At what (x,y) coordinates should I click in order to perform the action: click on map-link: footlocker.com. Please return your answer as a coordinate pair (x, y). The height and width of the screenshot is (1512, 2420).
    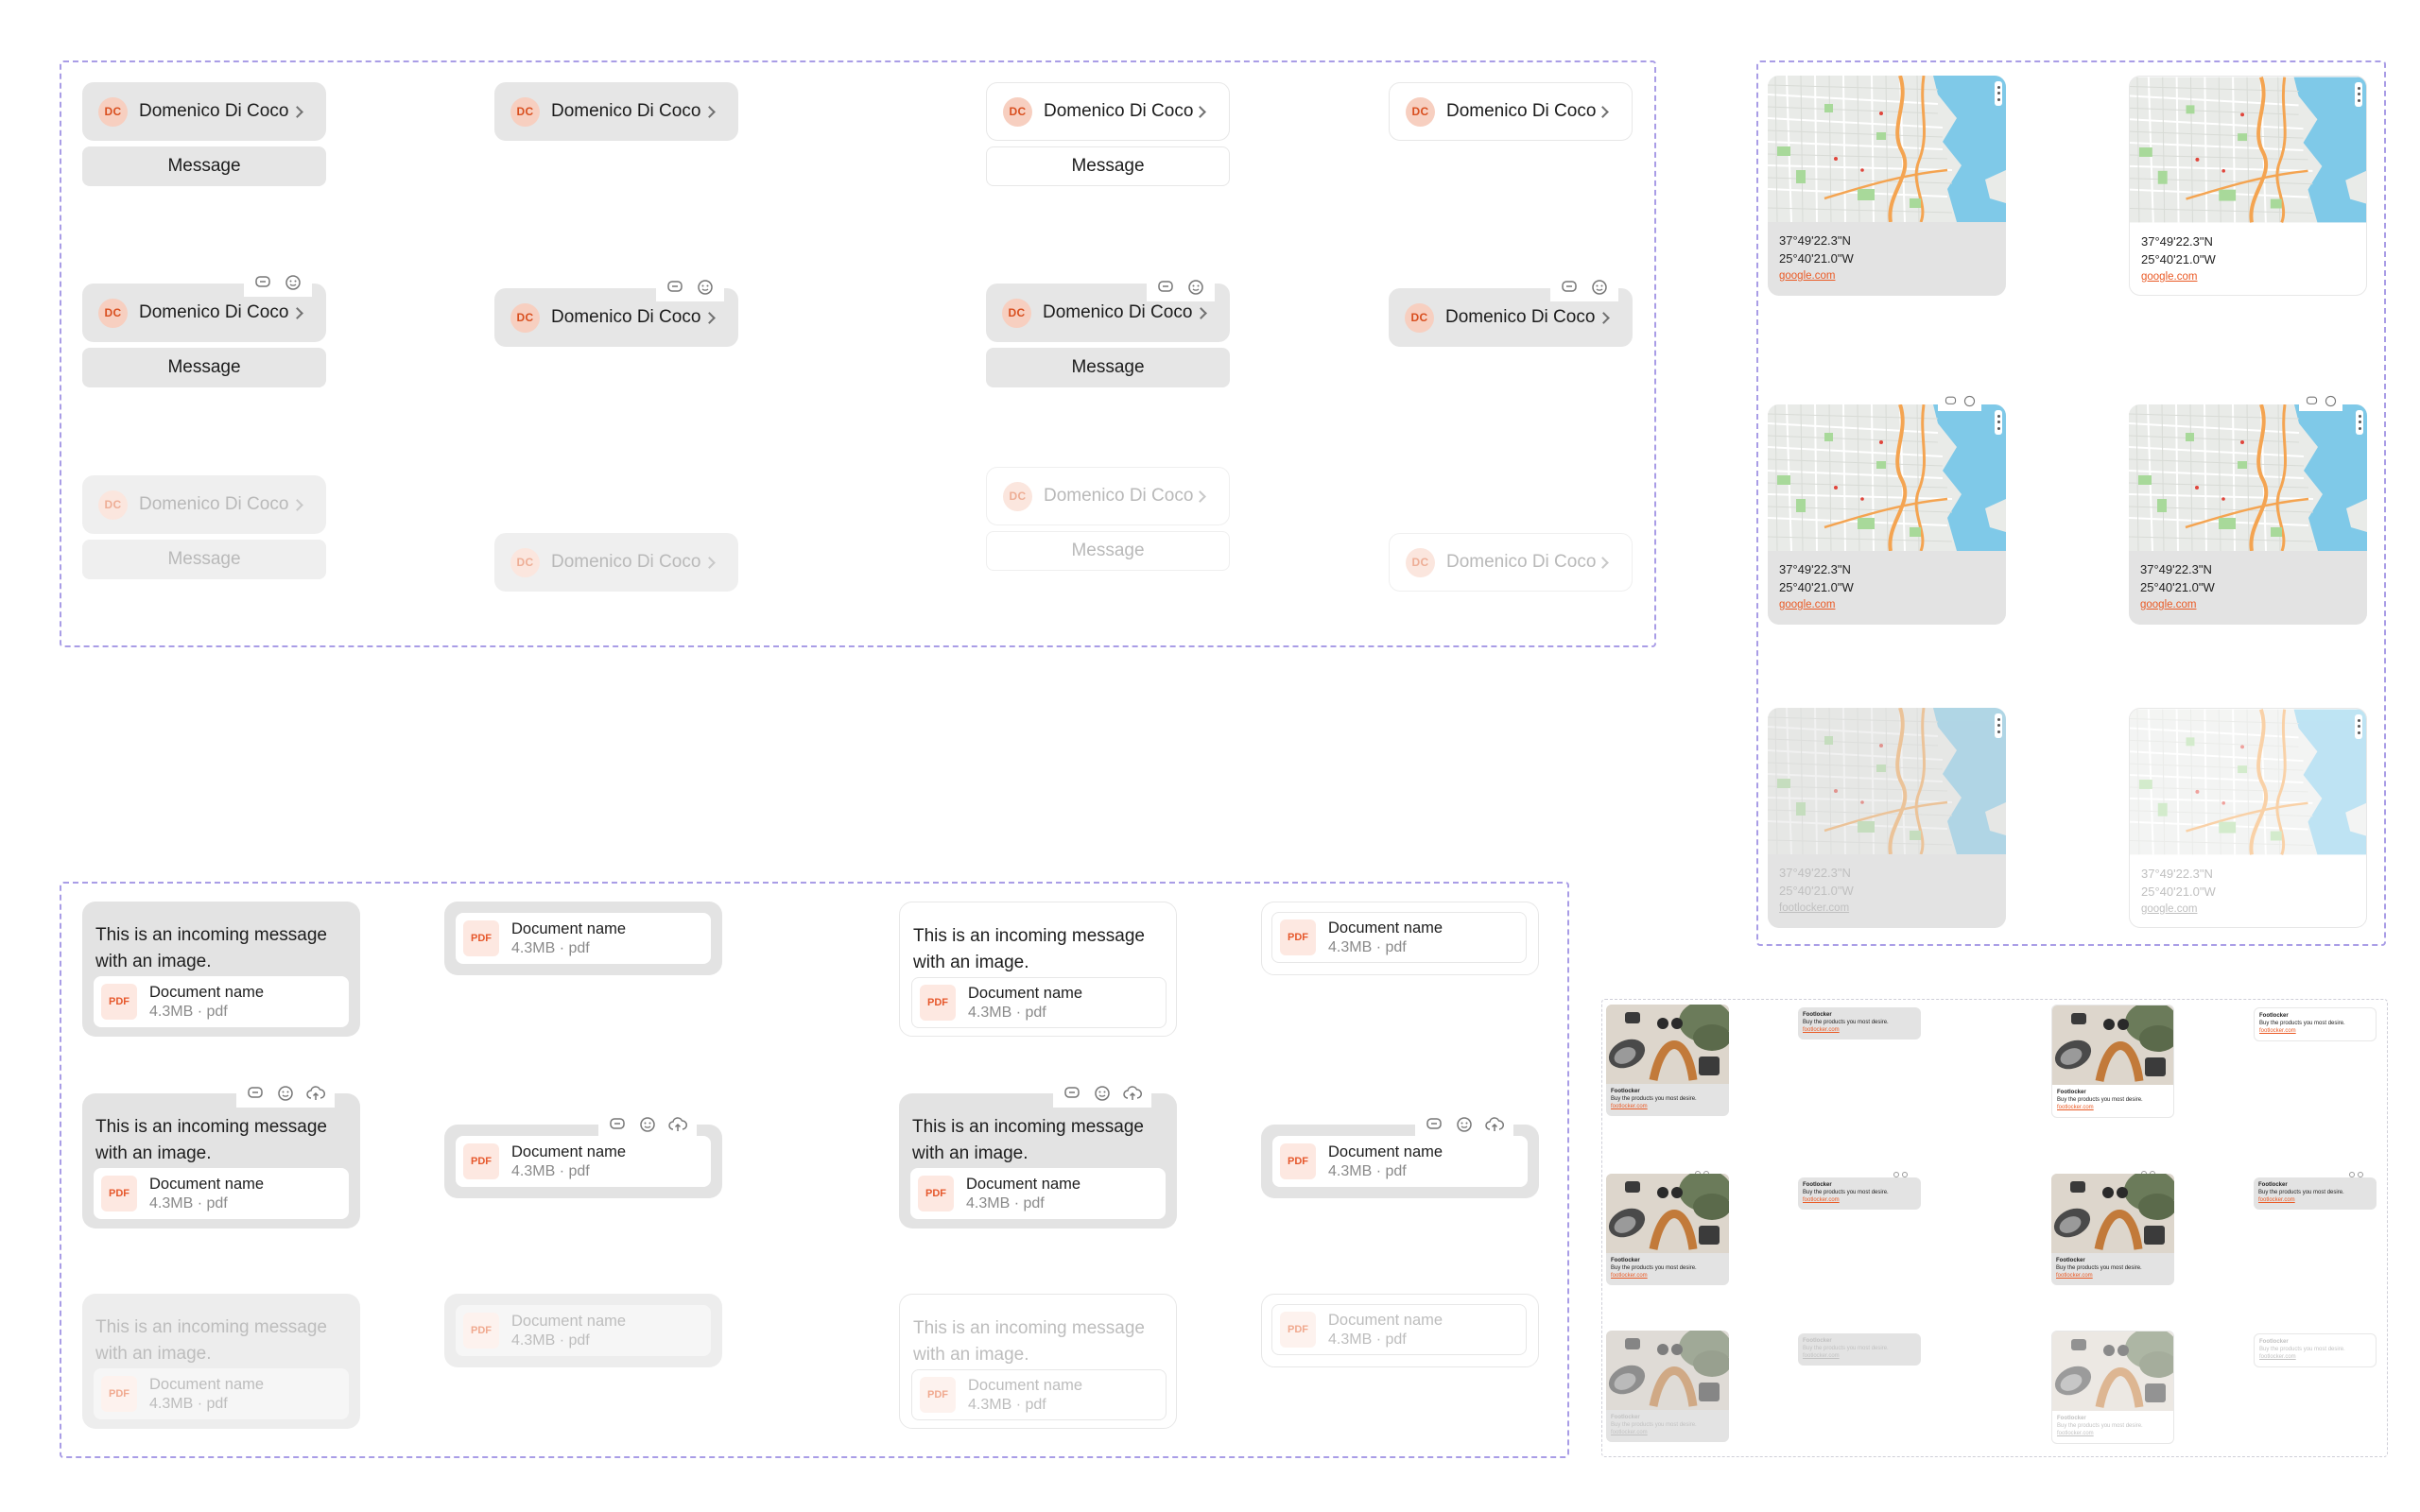
    Looking at the image, I should click on (1815, 908).